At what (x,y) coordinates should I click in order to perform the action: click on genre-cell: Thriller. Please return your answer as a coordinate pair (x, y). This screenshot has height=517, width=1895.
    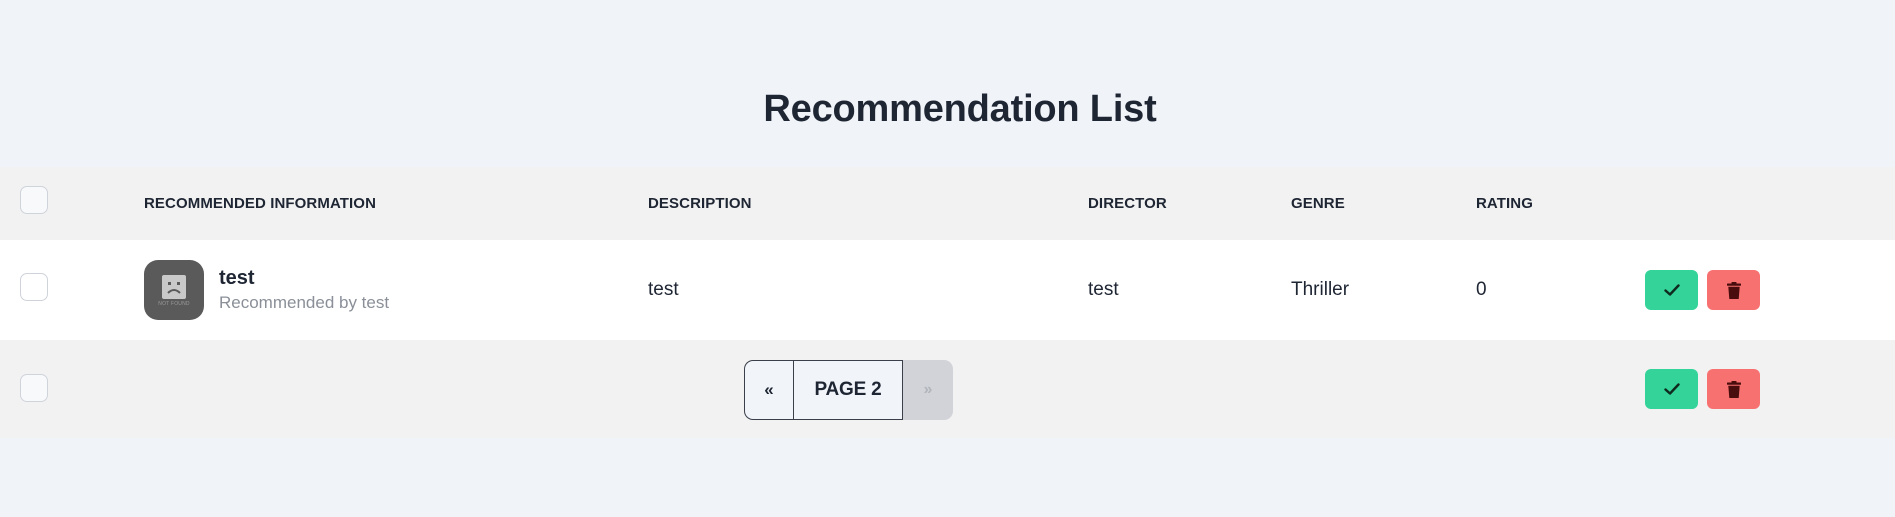
    Looking at the image, I should click on (1320, 289).